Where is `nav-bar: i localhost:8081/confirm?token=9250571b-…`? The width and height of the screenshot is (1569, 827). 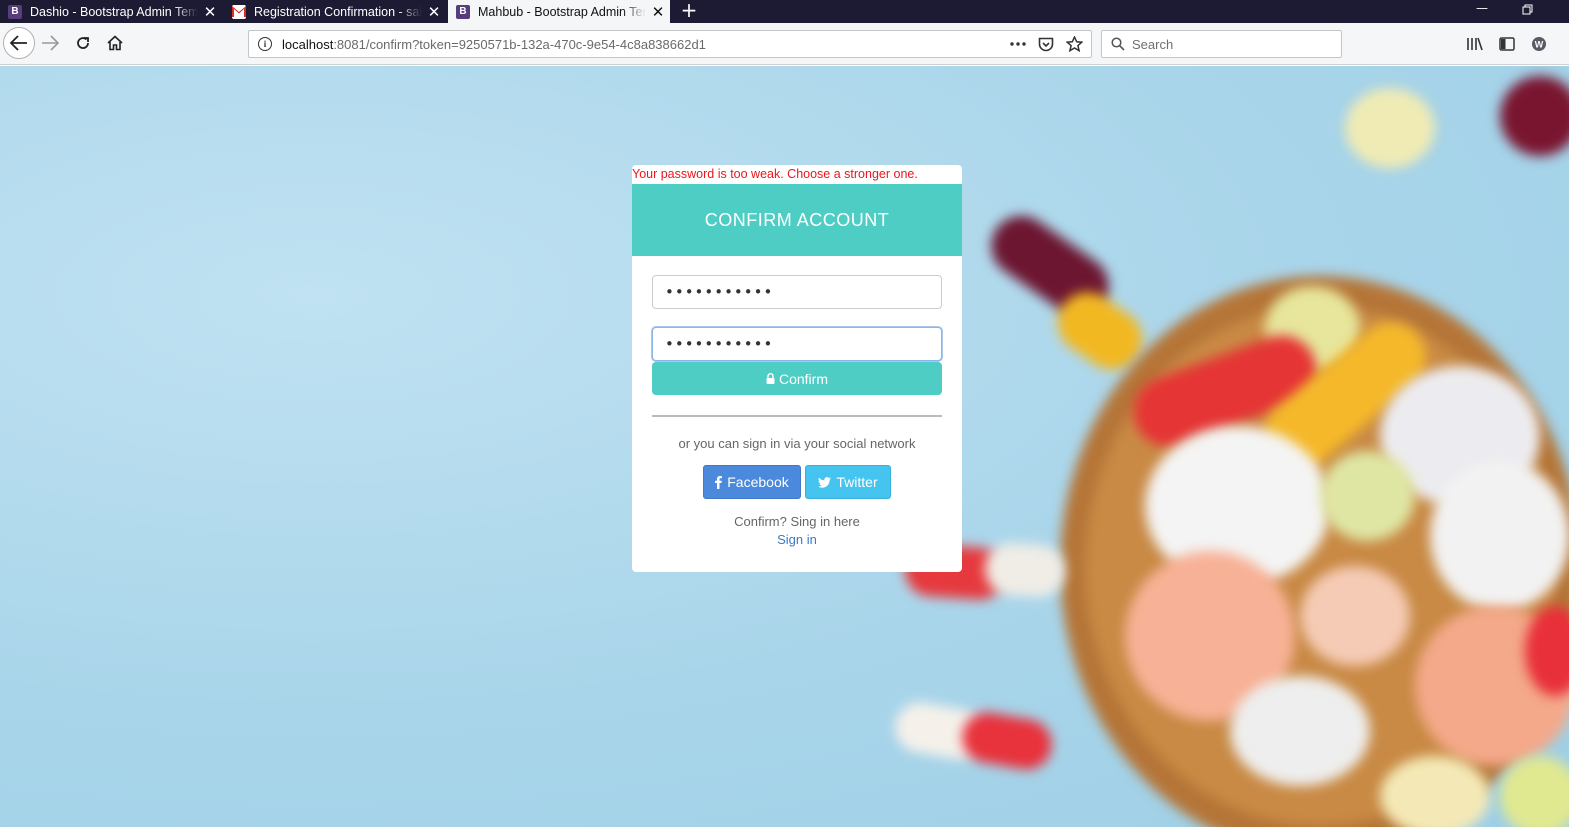 nav-bar: i localhost:8081/confirm?token=9250571b-… is located at coordinates (784, 44).